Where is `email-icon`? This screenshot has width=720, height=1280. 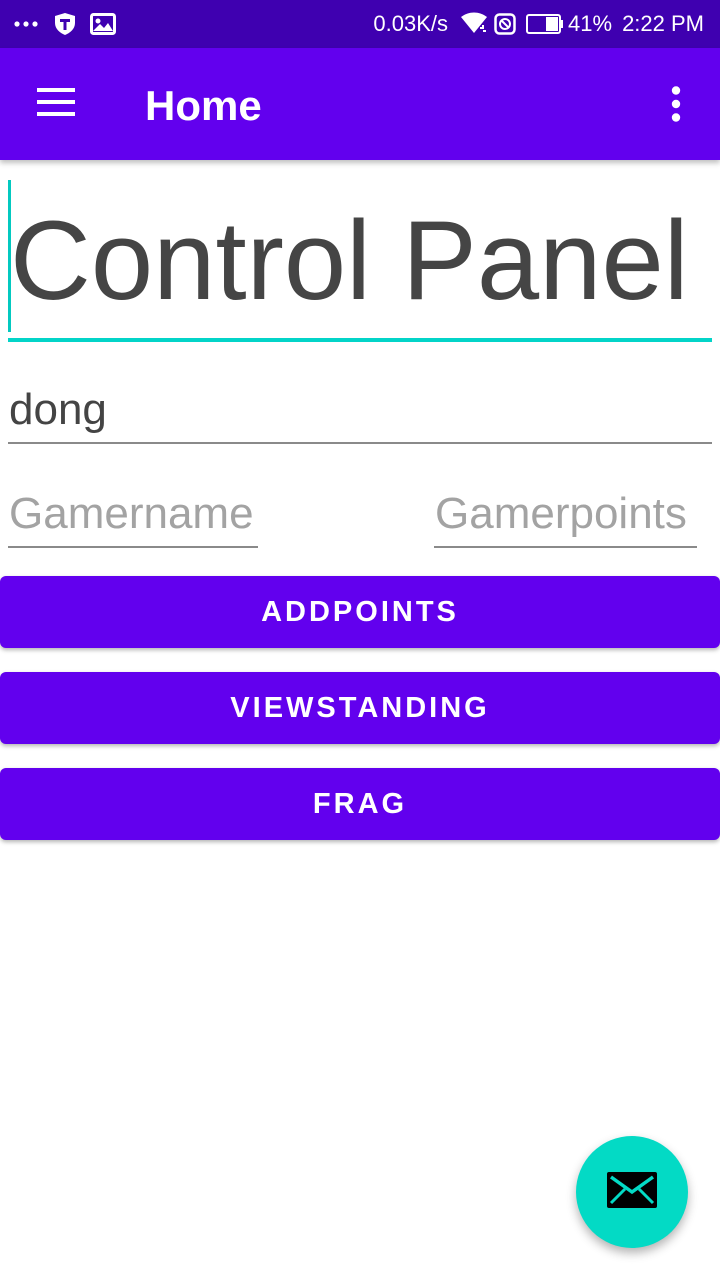
email-icon is located at coordinates (632, 1192).